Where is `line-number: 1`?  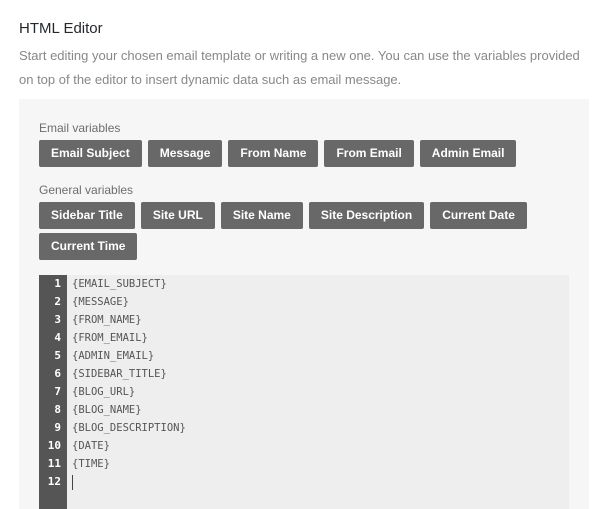
line-number: 1 is located at coordinates (57, 283).